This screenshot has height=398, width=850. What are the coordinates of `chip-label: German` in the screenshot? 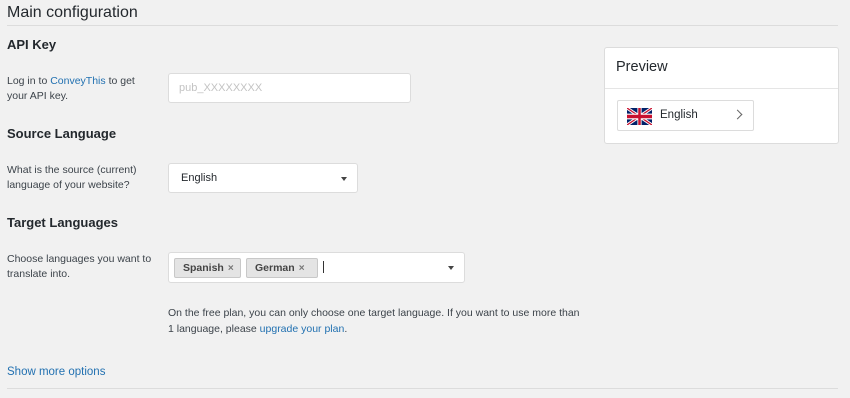 It's located at (275, 268).